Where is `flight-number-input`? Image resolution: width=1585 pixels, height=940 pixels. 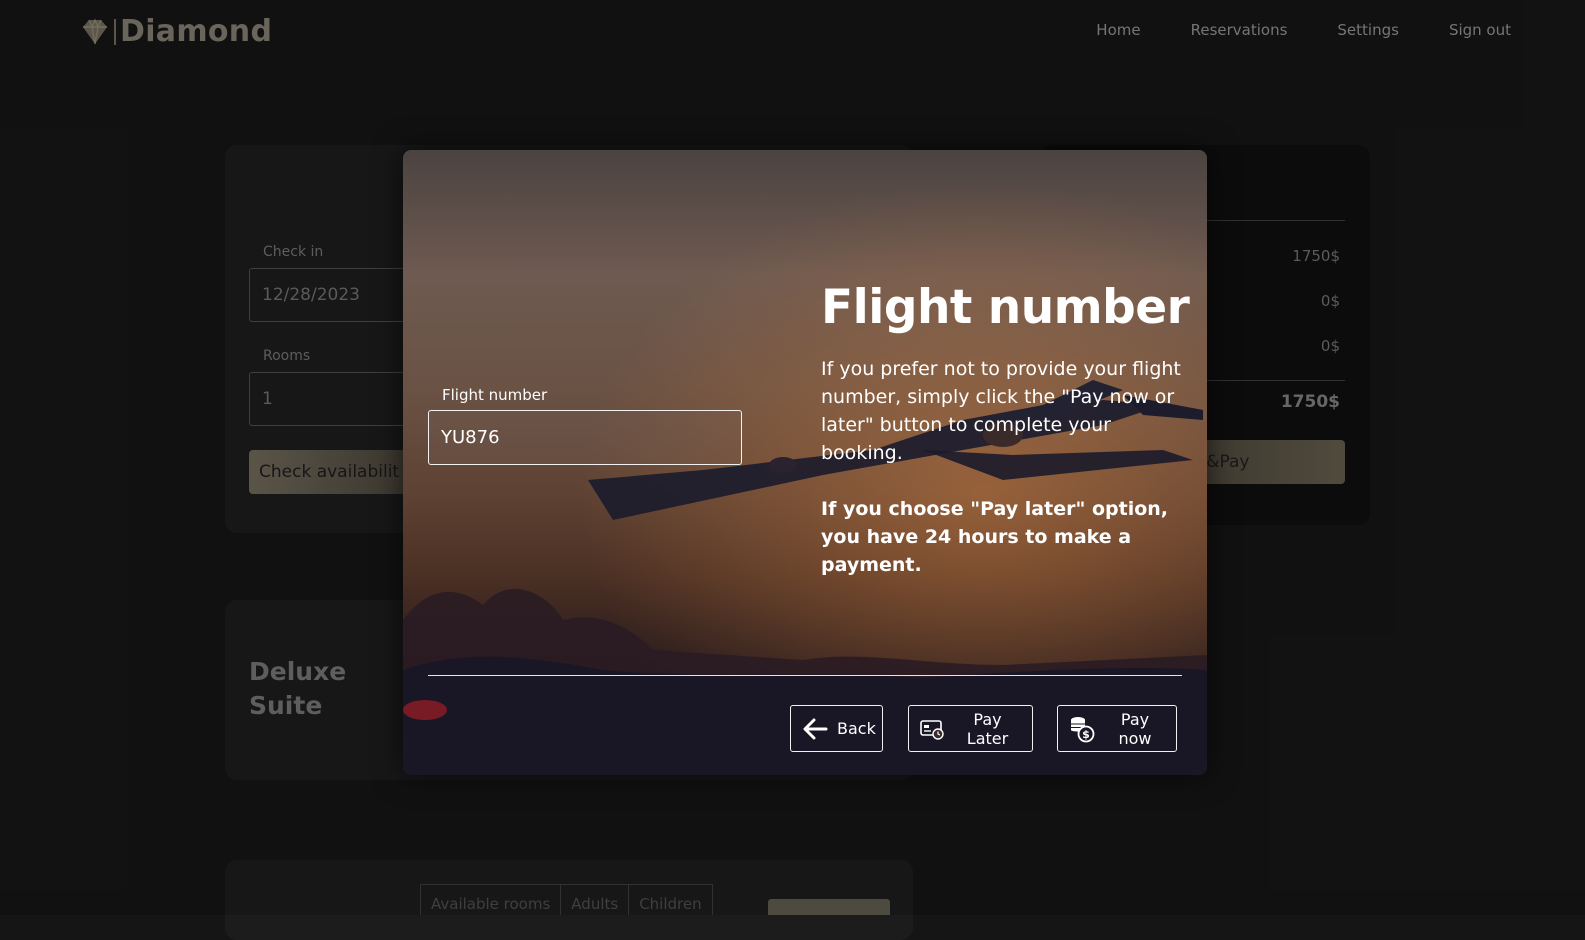
flight-number-input is located at coordinates (585, 437).